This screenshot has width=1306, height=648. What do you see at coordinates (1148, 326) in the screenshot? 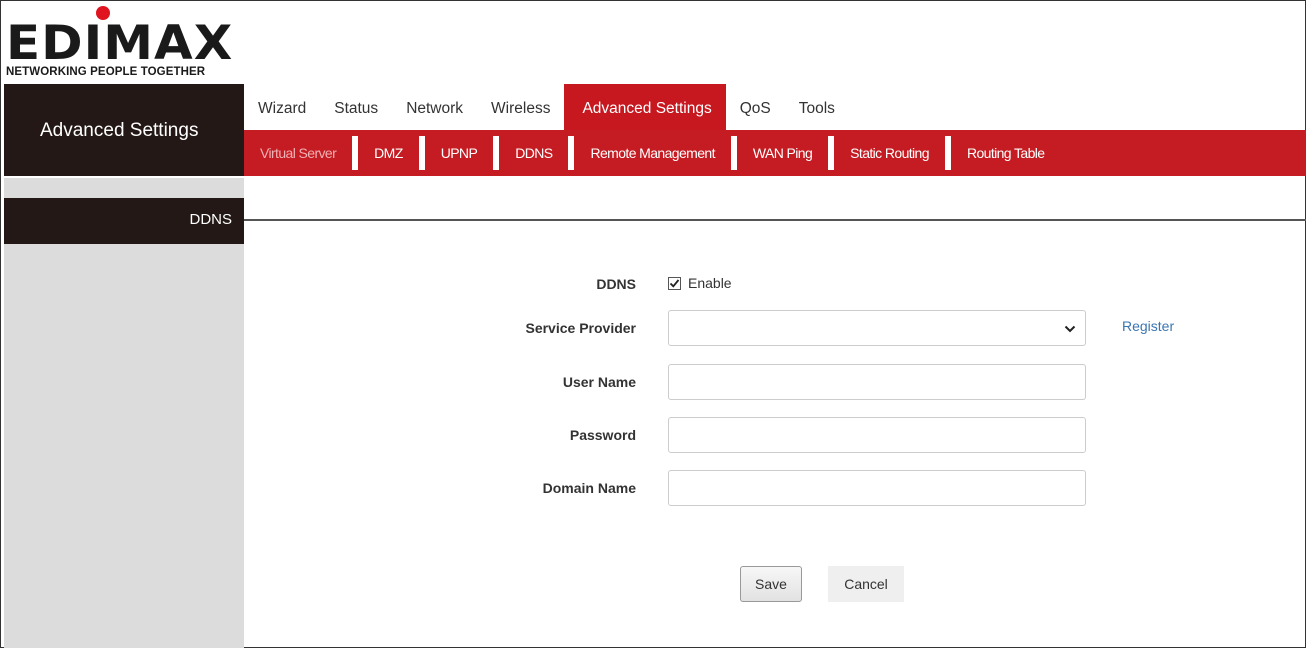
I see `register-link: Register` at bounding box center [1148, 326].